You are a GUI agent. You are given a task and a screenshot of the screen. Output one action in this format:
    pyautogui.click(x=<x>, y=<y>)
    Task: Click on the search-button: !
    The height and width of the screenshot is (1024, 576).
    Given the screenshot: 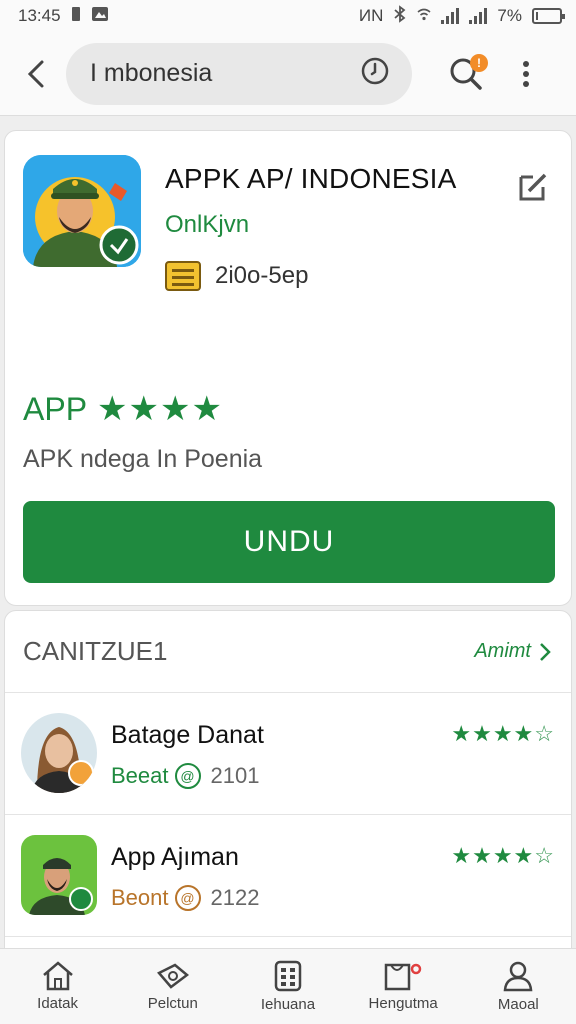 What is the action you would take?
    pyautogui.click(x=466, y=74)
    